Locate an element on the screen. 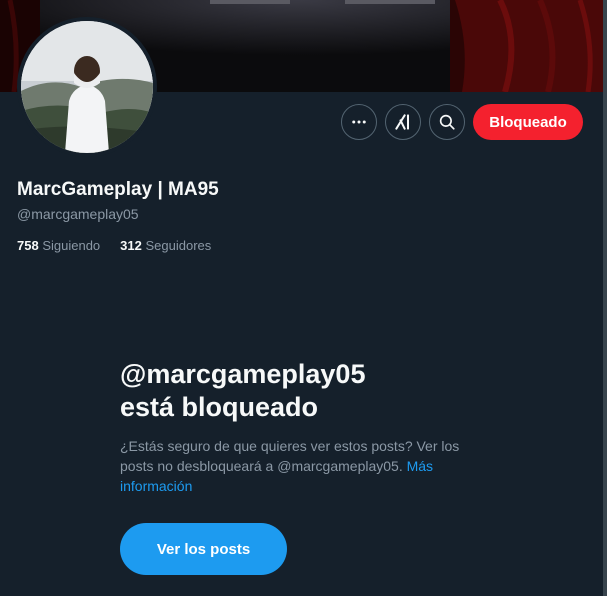  profile-stats: 758 Siguiendo 312 Seguidores is located at coordinates (114, 246).